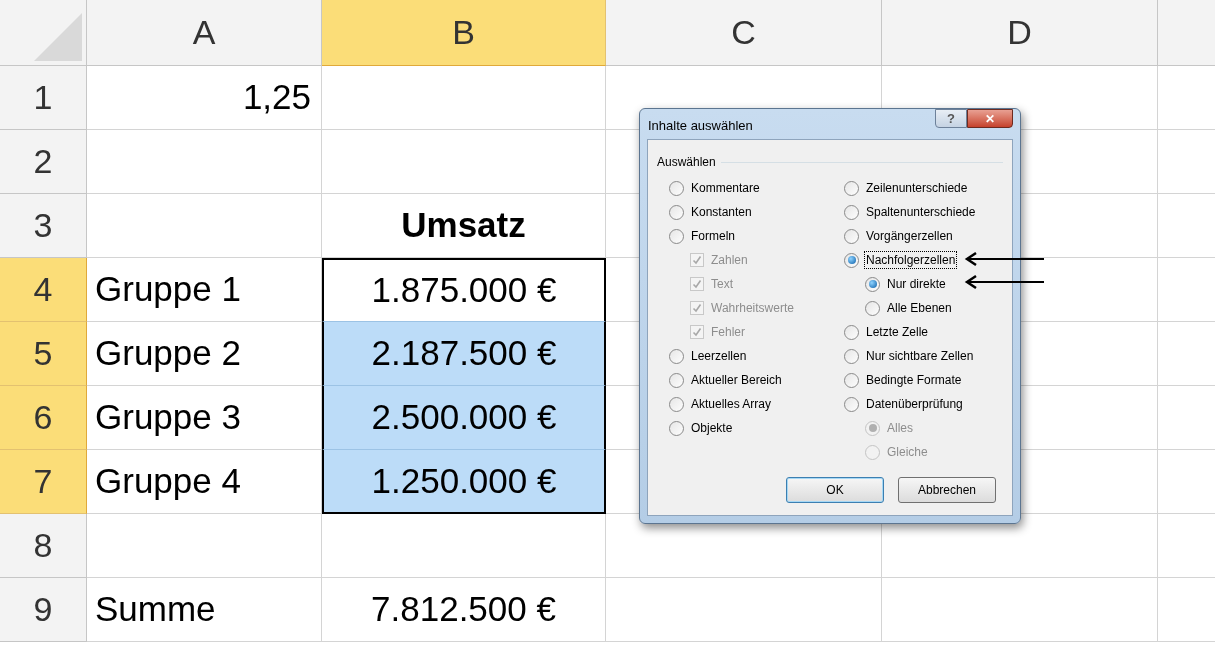 The width and height of the screenshot is (1215, 648). What do you see at coordinates (907, 452) in the screenshot?
I see `option-label: Gleiche` at bounding box center [907, 452].